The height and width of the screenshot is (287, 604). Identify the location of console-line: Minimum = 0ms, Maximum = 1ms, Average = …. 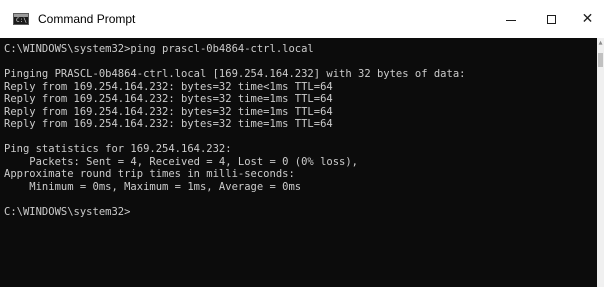
(153, 186).